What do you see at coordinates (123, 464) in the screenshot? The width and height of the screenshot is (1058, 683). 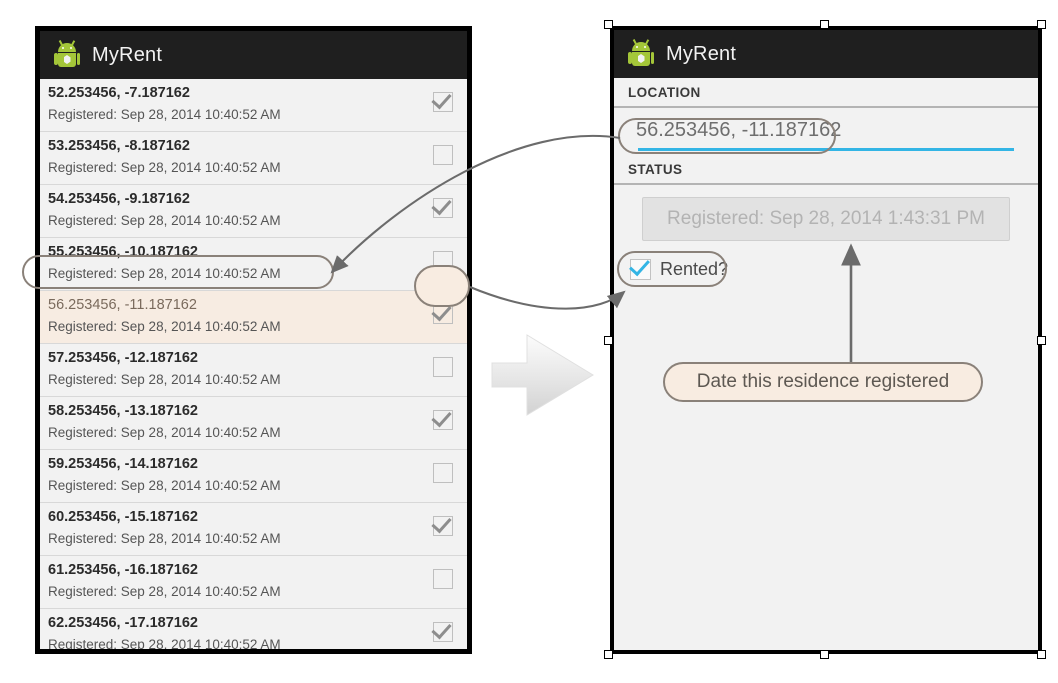 I see `row-coordinates: 59.253456, -14.187162` at bounding box center [123, 464].